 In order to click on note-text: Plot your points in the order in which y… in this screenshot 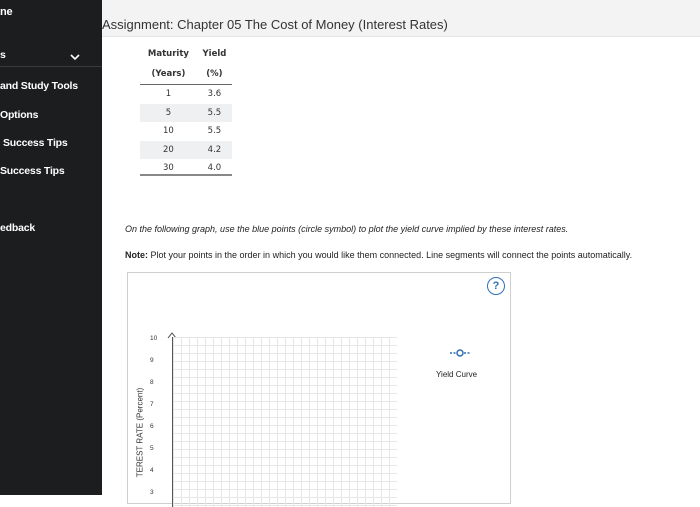, I will do `click(390, 255)`.